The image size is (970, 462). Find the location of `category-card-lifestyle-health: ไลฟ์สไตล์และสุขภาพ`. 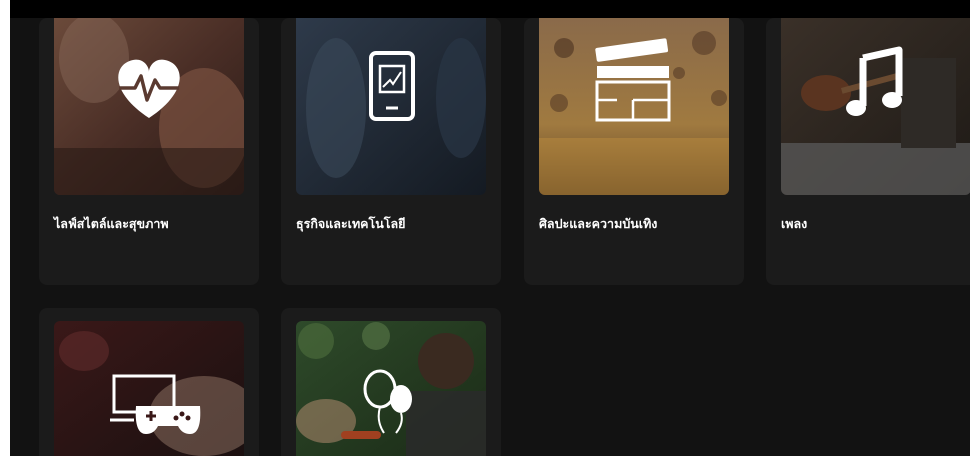

category-card-lifestyle-health: ไลฟ์สไตล์และสุขภาพ is located at coordinates (149, 151).